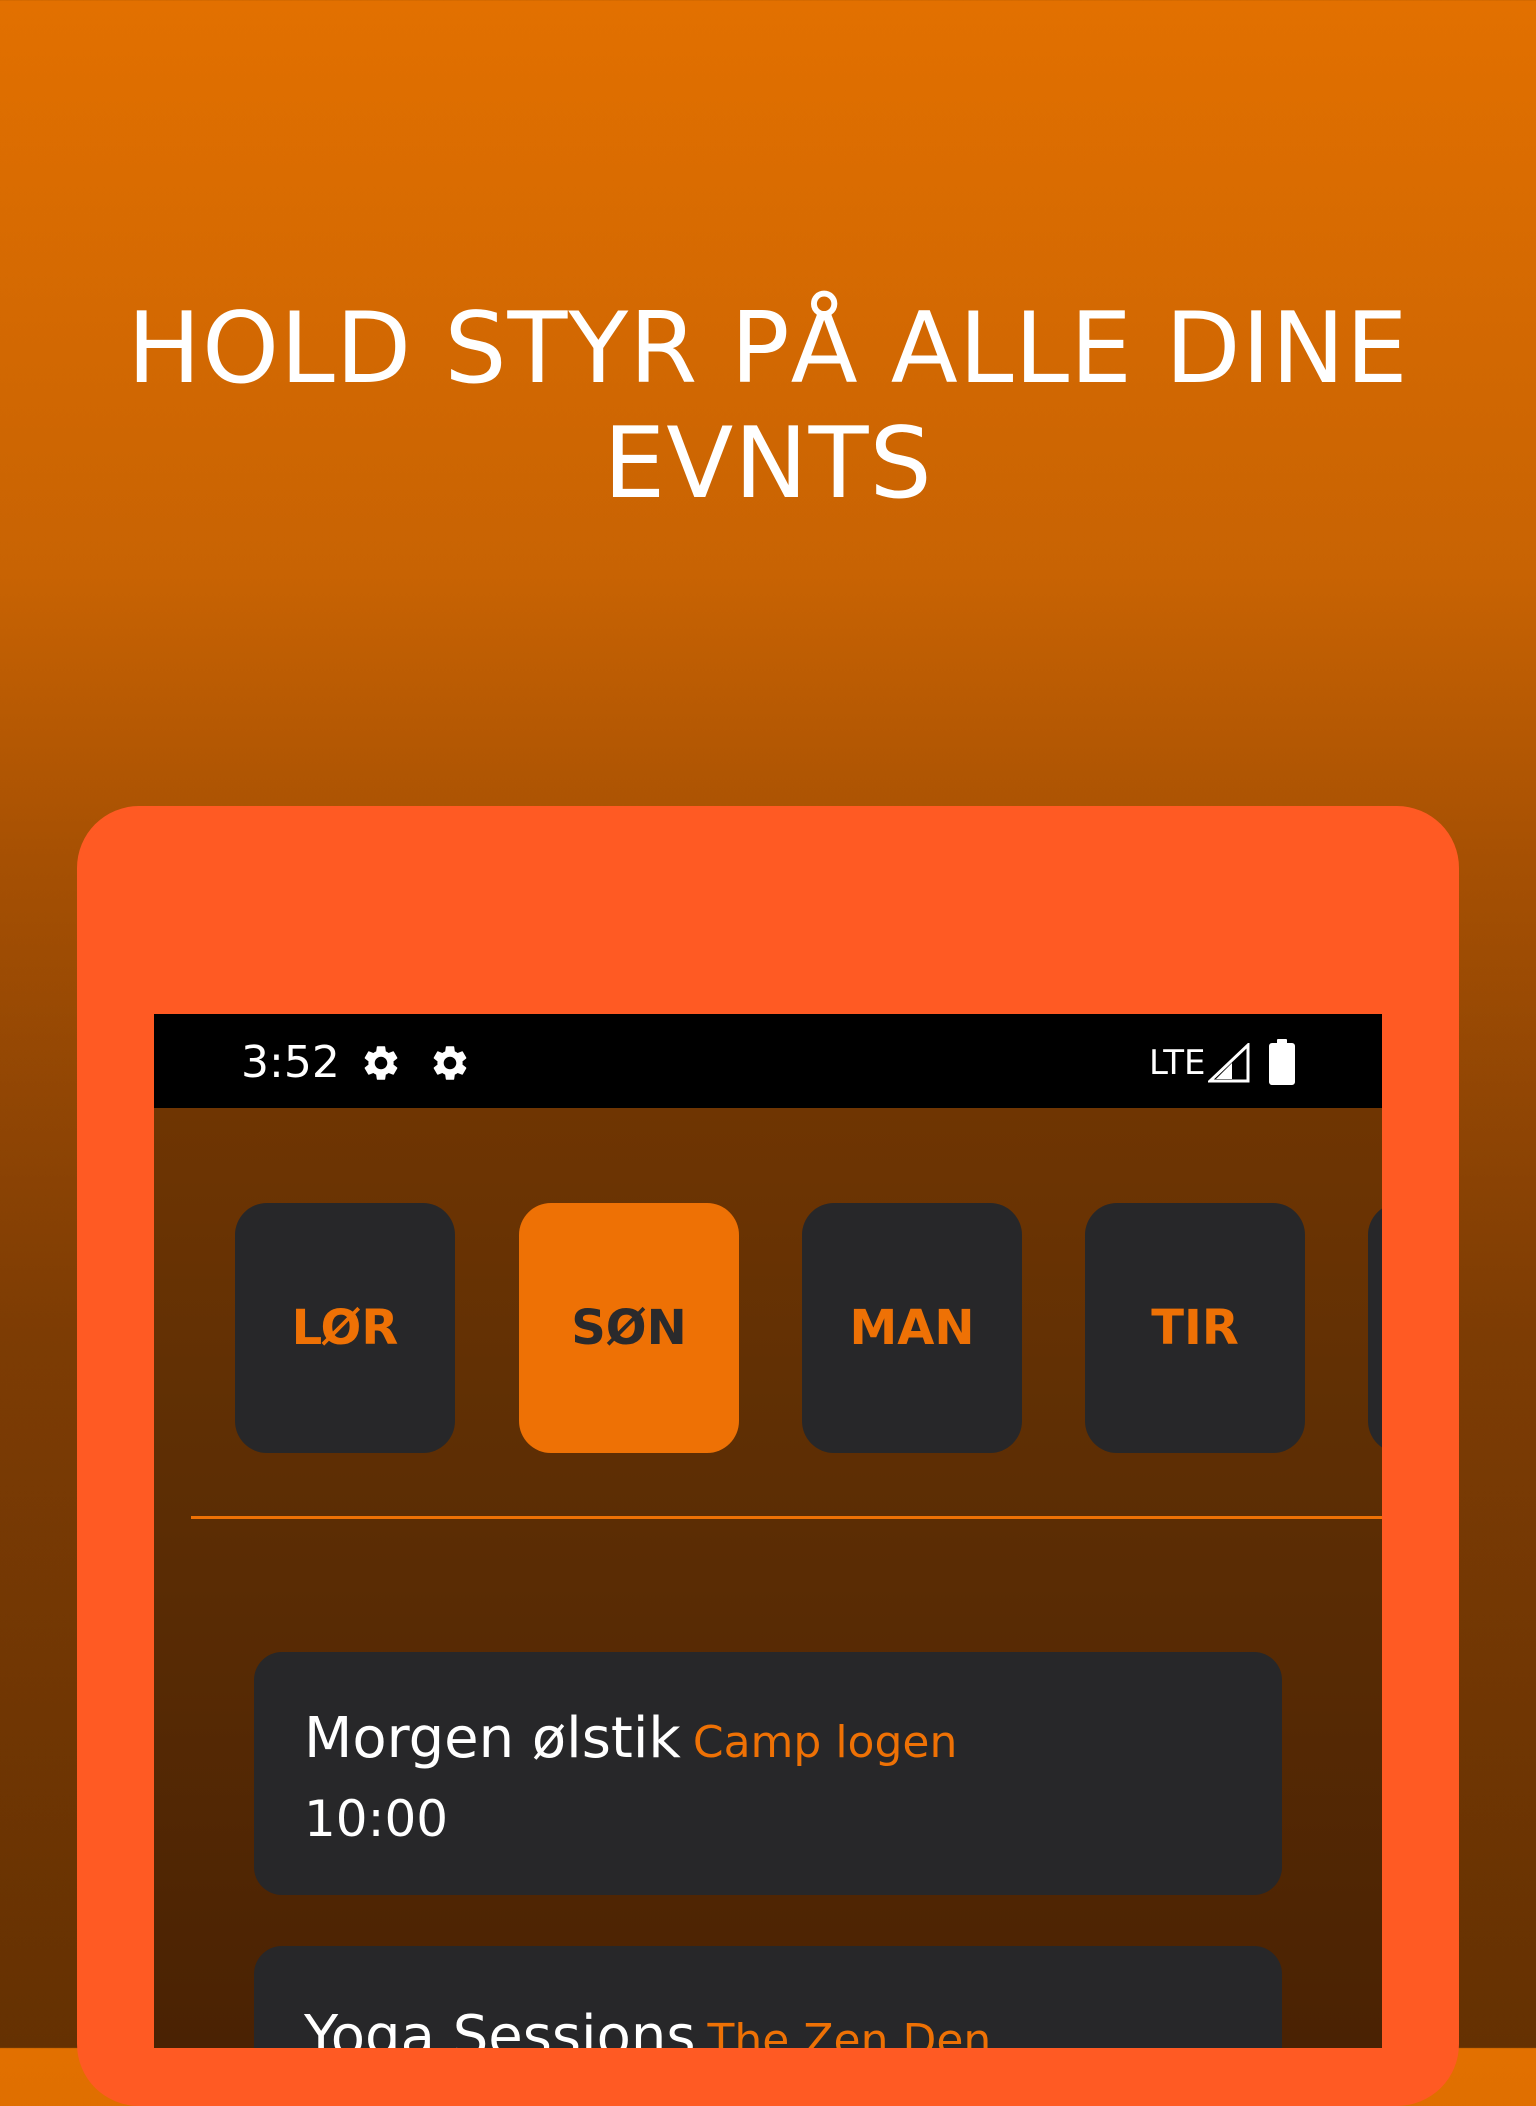 Image resolution: width=1536 pixels, height=2106 pixels. Describe the element at coordinates (376, 1819) in the screenshot. I see `event-time: 10:00` at that location.